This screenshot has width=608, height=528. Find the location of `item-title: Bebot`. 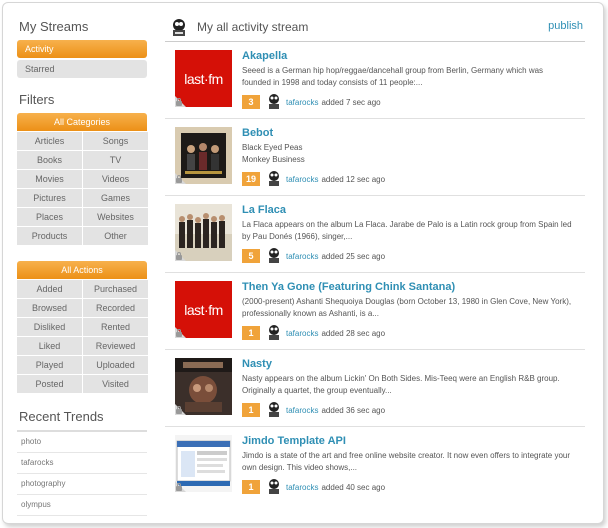

item-title: Bebot is located at coordinates (257, 133).